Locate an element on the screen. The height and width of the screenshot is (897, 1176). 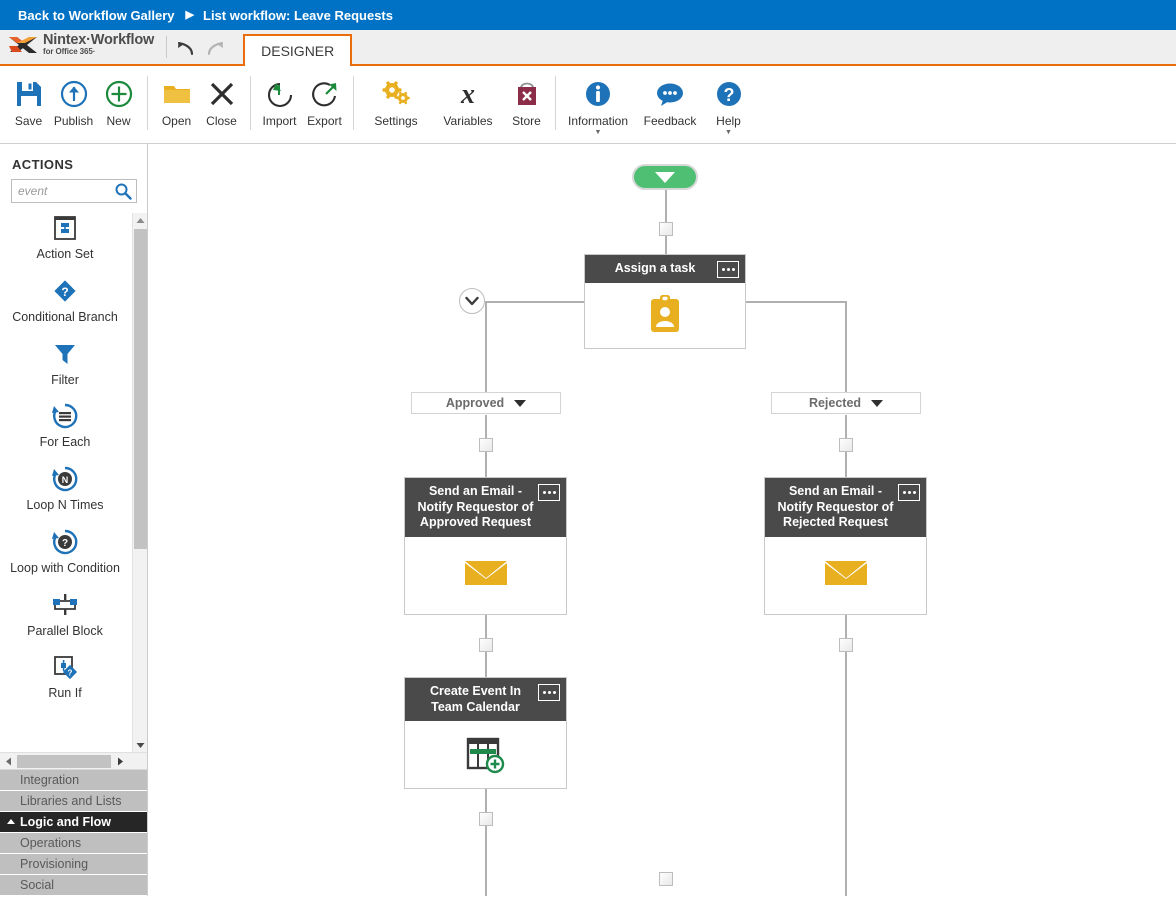
open-label: Open is located at coordinates (176, 121).